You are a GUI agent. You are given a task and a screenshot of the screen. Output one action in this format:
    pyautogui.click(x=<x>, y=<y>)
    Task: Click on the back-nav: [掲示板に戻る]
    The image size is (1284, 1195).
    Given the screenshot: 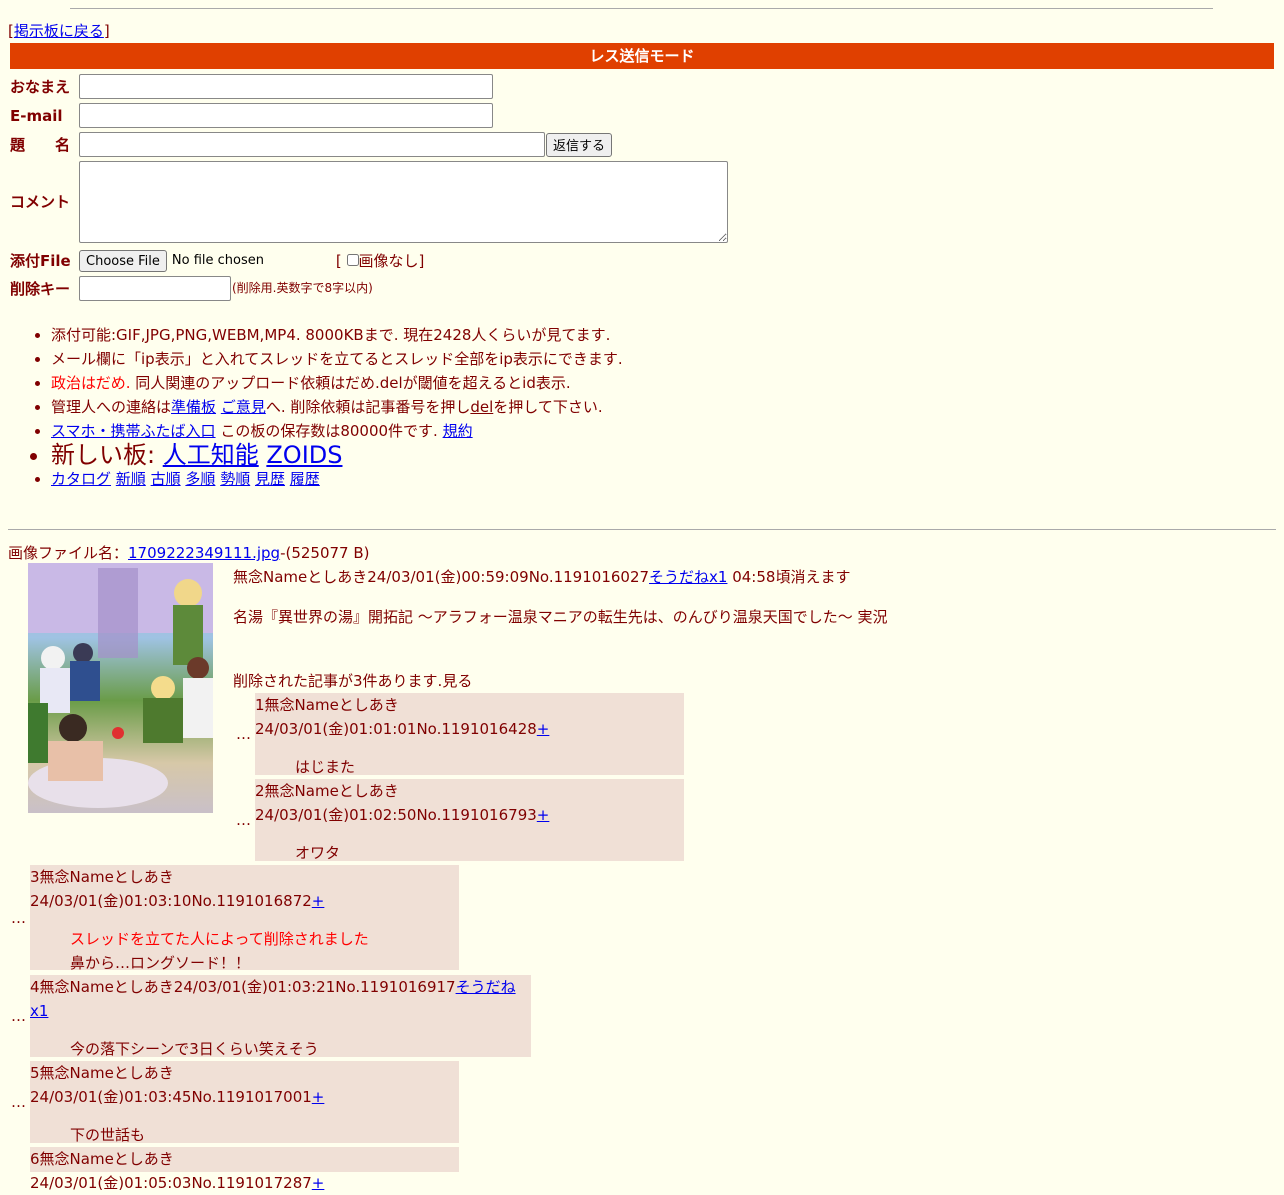 What is the action you would take?
    pyautogui.click(x=59, y=31)
    